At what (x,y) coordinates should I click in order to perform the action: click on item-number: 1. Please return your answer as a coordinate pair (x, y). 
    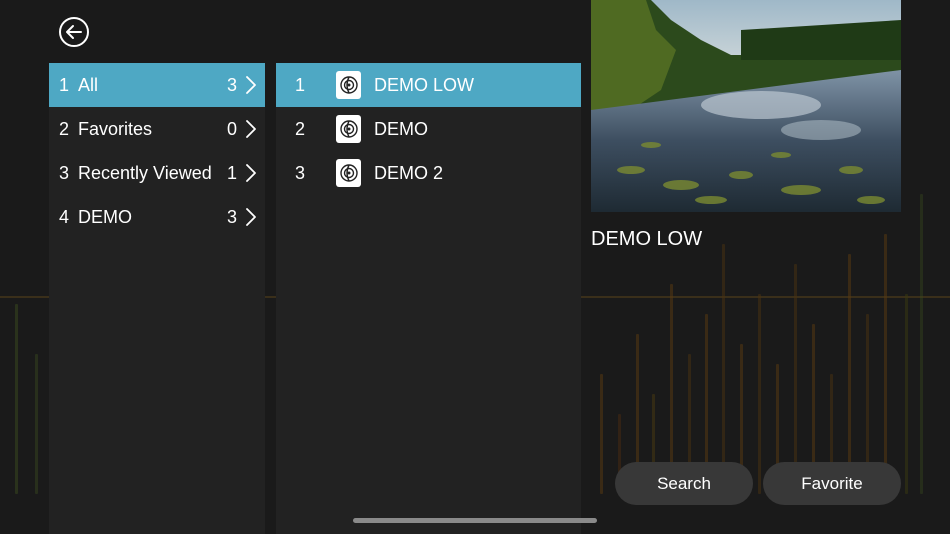
    Looking at the image, I should click on (300, 84).